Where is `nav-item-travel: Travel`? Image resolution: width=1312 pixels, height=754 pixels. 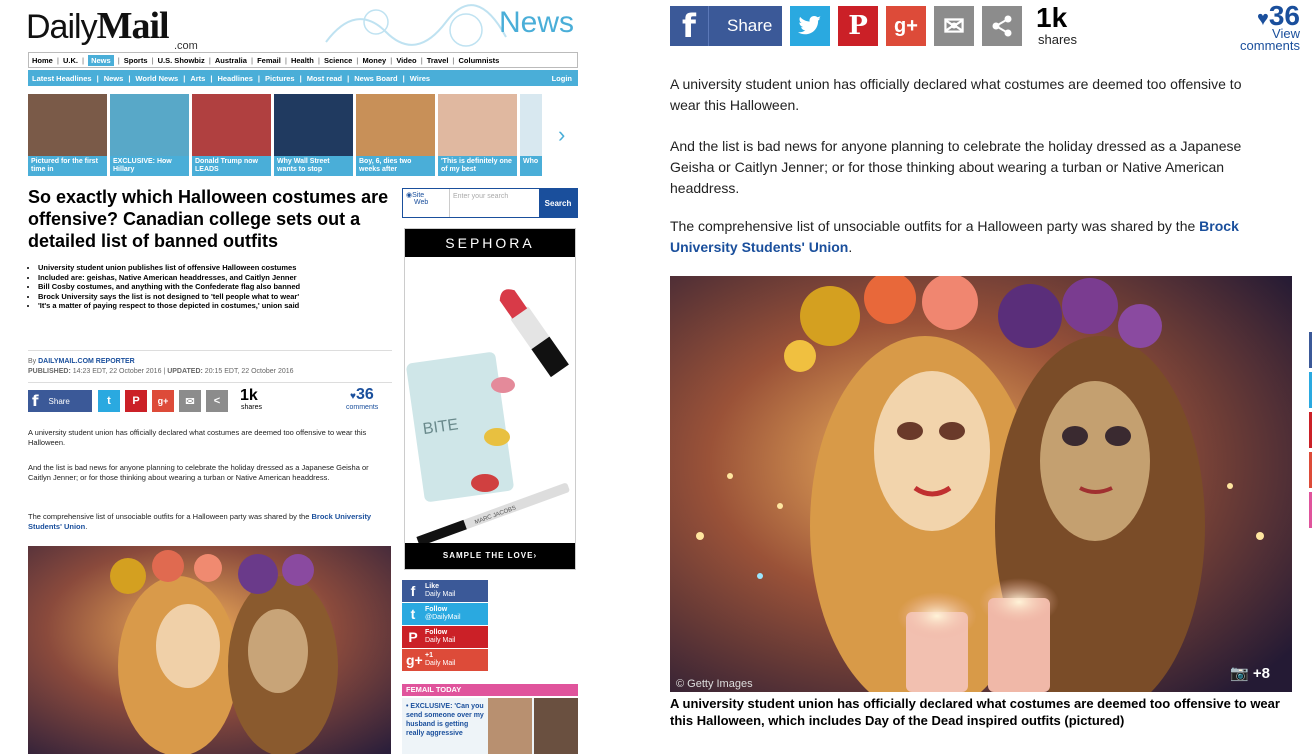
nav-item-travel: Travel is located at coordinates (438, 60).